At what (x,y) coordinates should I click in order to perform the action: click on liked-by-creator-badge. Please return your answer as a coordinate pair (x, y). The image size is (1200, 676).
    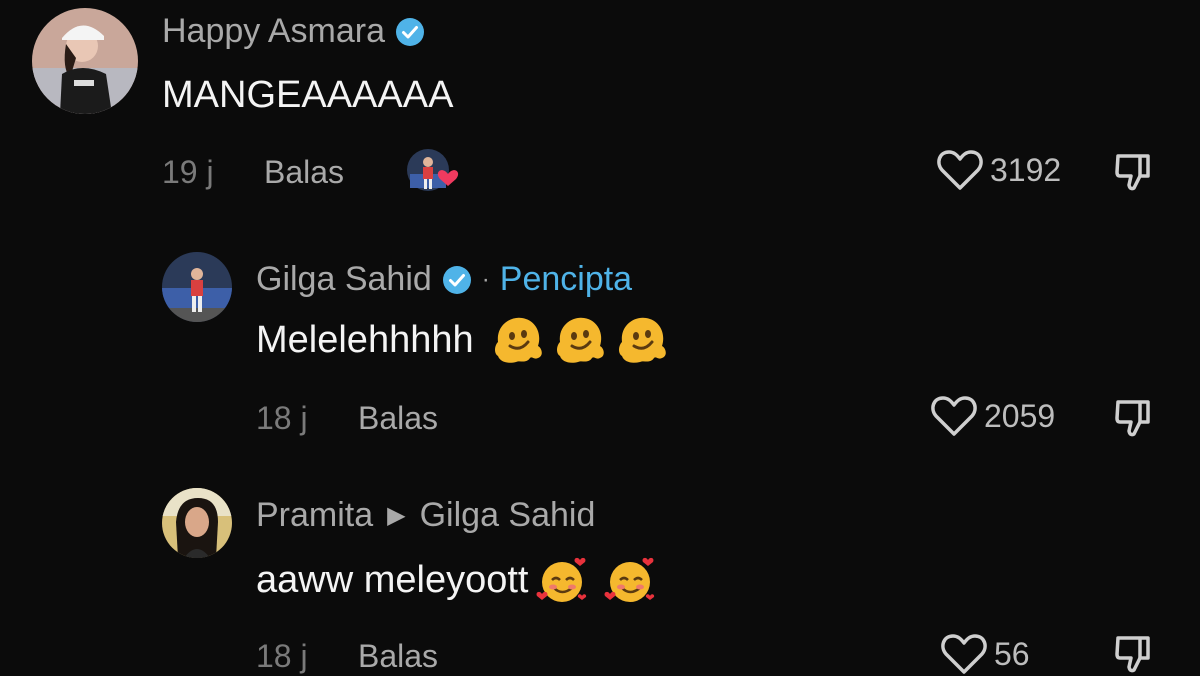
    Looking at the image, I should click on (432, 170).